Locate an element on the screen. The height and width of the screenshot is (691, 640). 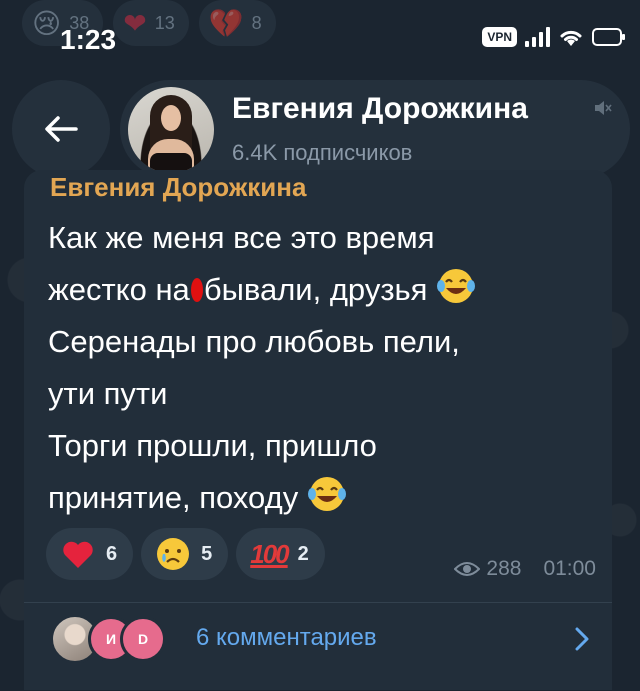
redaction-mark is located at coordinates (196, 290).